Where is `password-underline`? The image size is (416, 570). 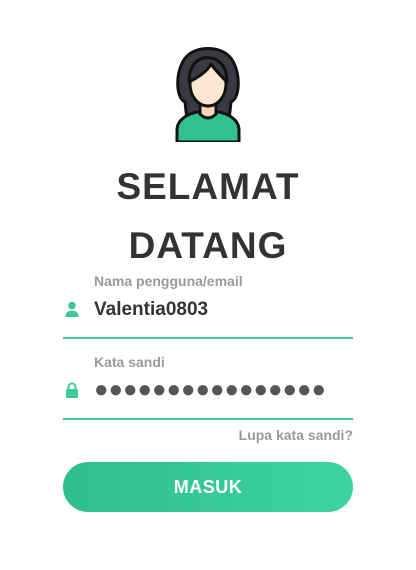 password-underline is located at coordinates (208, 419).